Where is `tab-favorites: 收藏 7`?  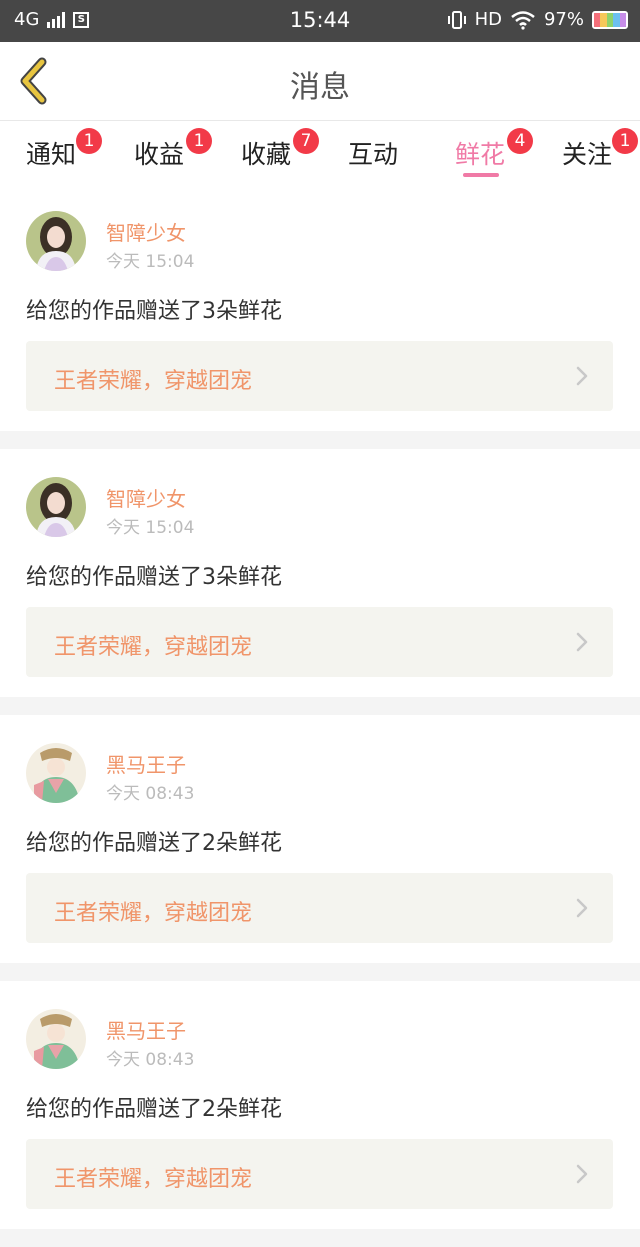 tab-favorites: 收藏 7 is located at coordinates (280, 149).